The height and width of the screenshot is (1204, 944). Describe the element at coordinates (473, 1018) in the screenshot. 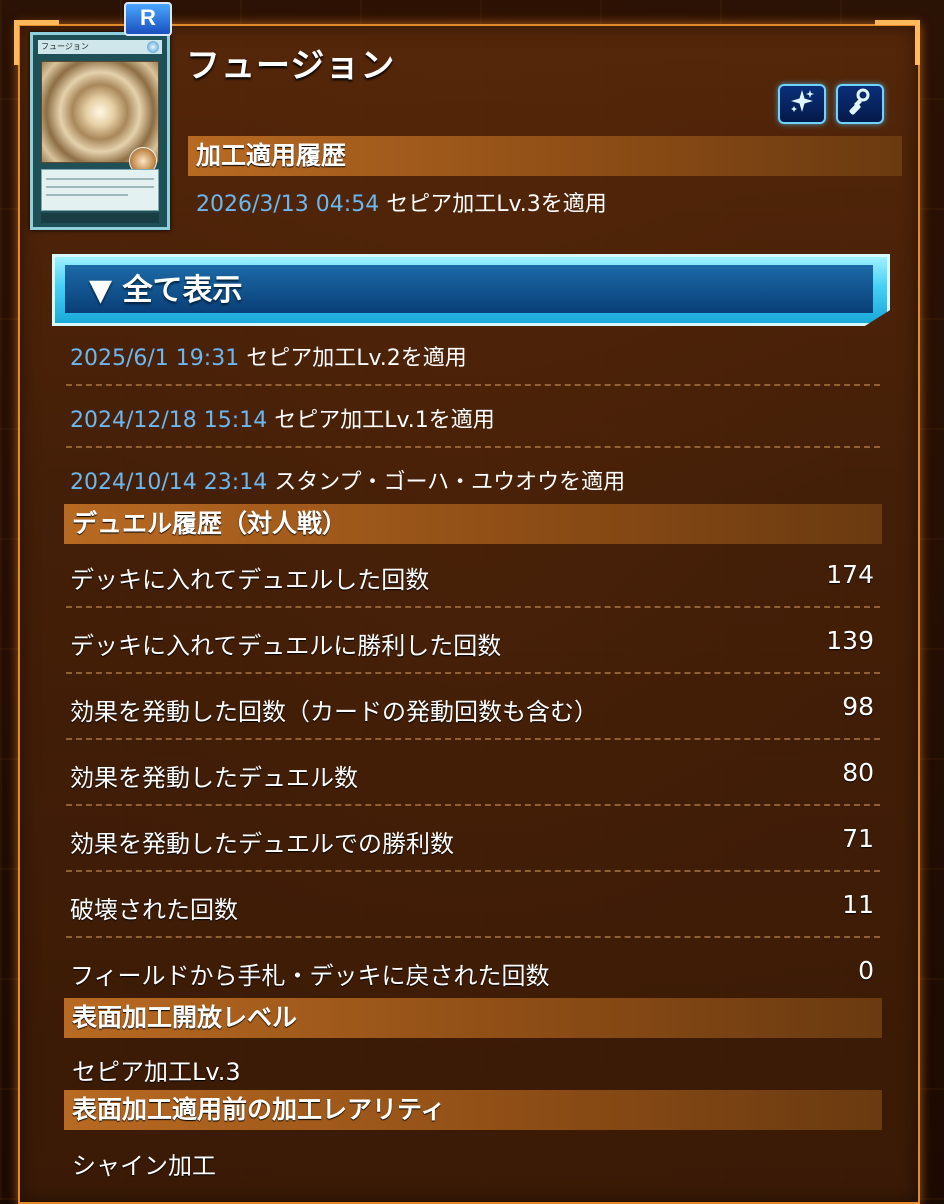

I see `surface-level-header: 表面加工開放レベル` at that location.